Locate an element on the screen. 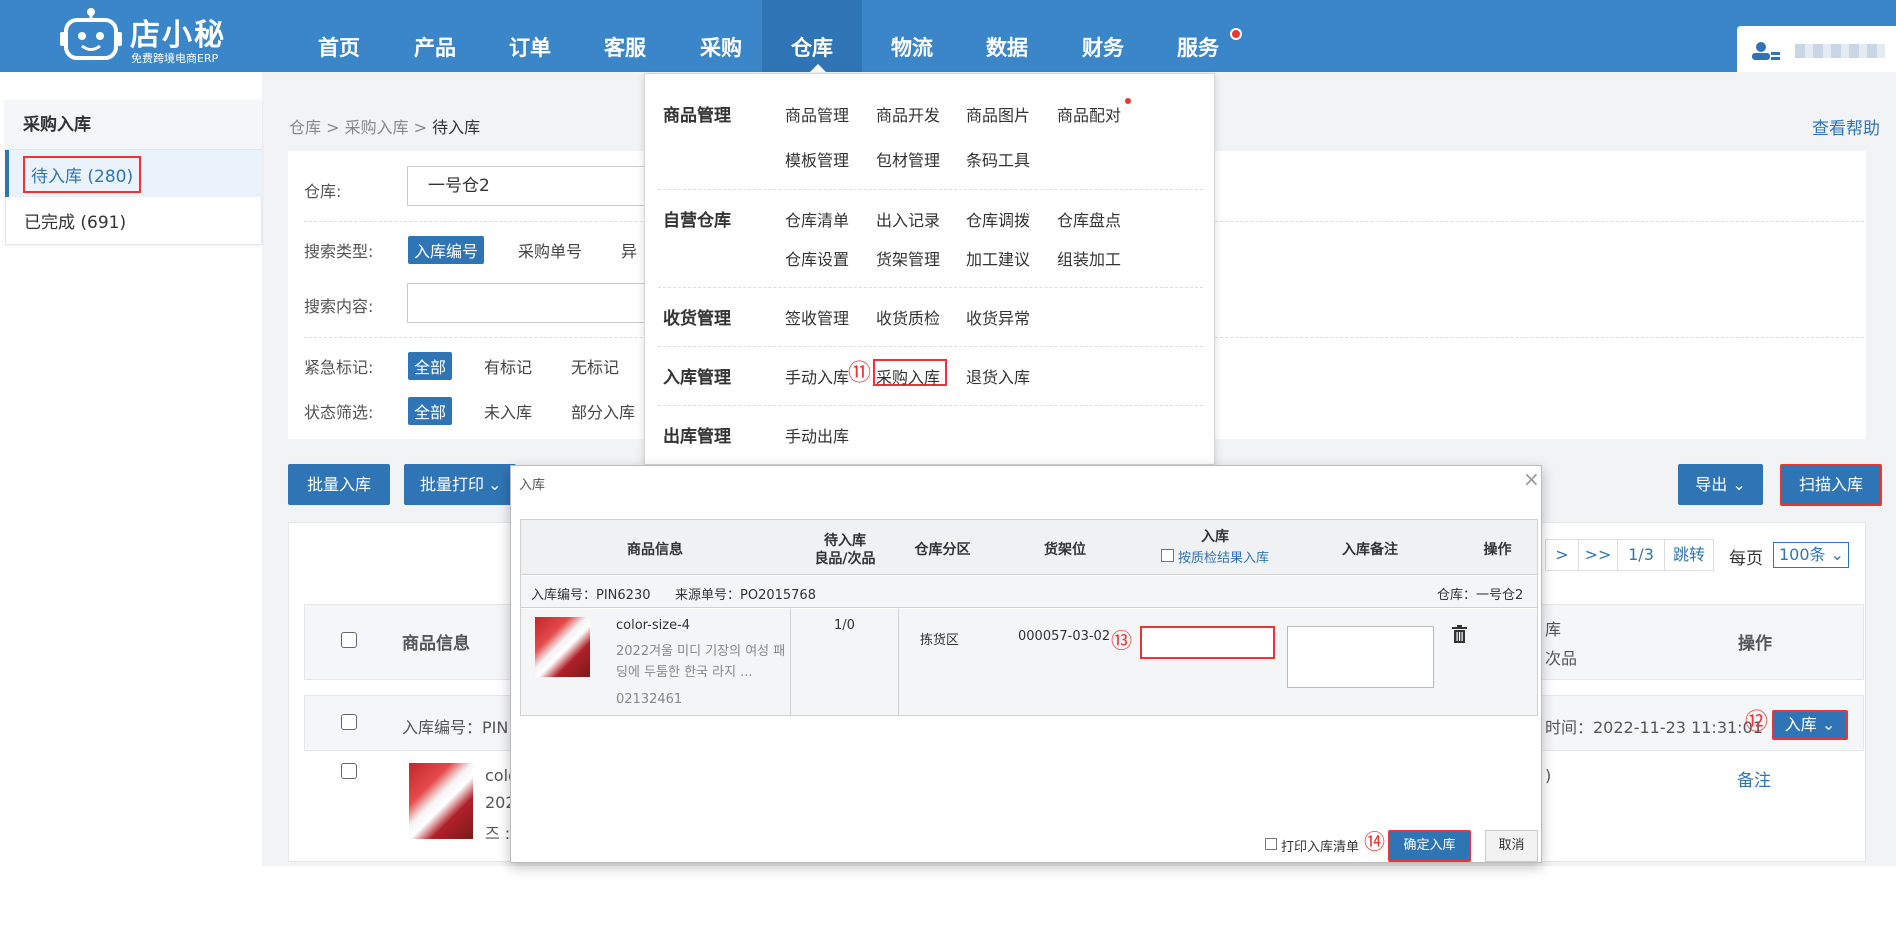 The width and height of the screenshot is (1896, 925). menu-item-purchase-in: 采购入库 is located at coordinates (908, 376).